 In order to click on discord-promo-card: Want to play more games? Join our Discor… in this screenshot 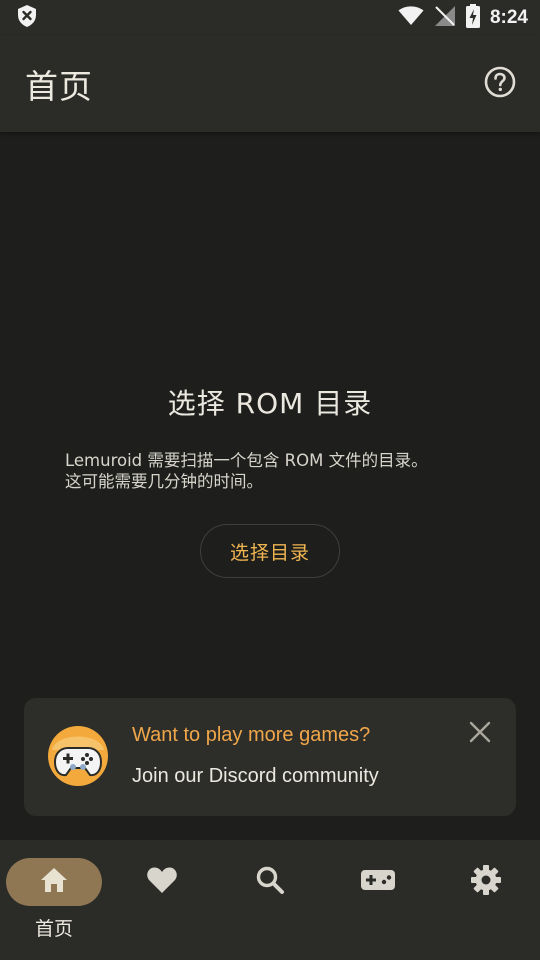, I will do `click(270, 757)`.